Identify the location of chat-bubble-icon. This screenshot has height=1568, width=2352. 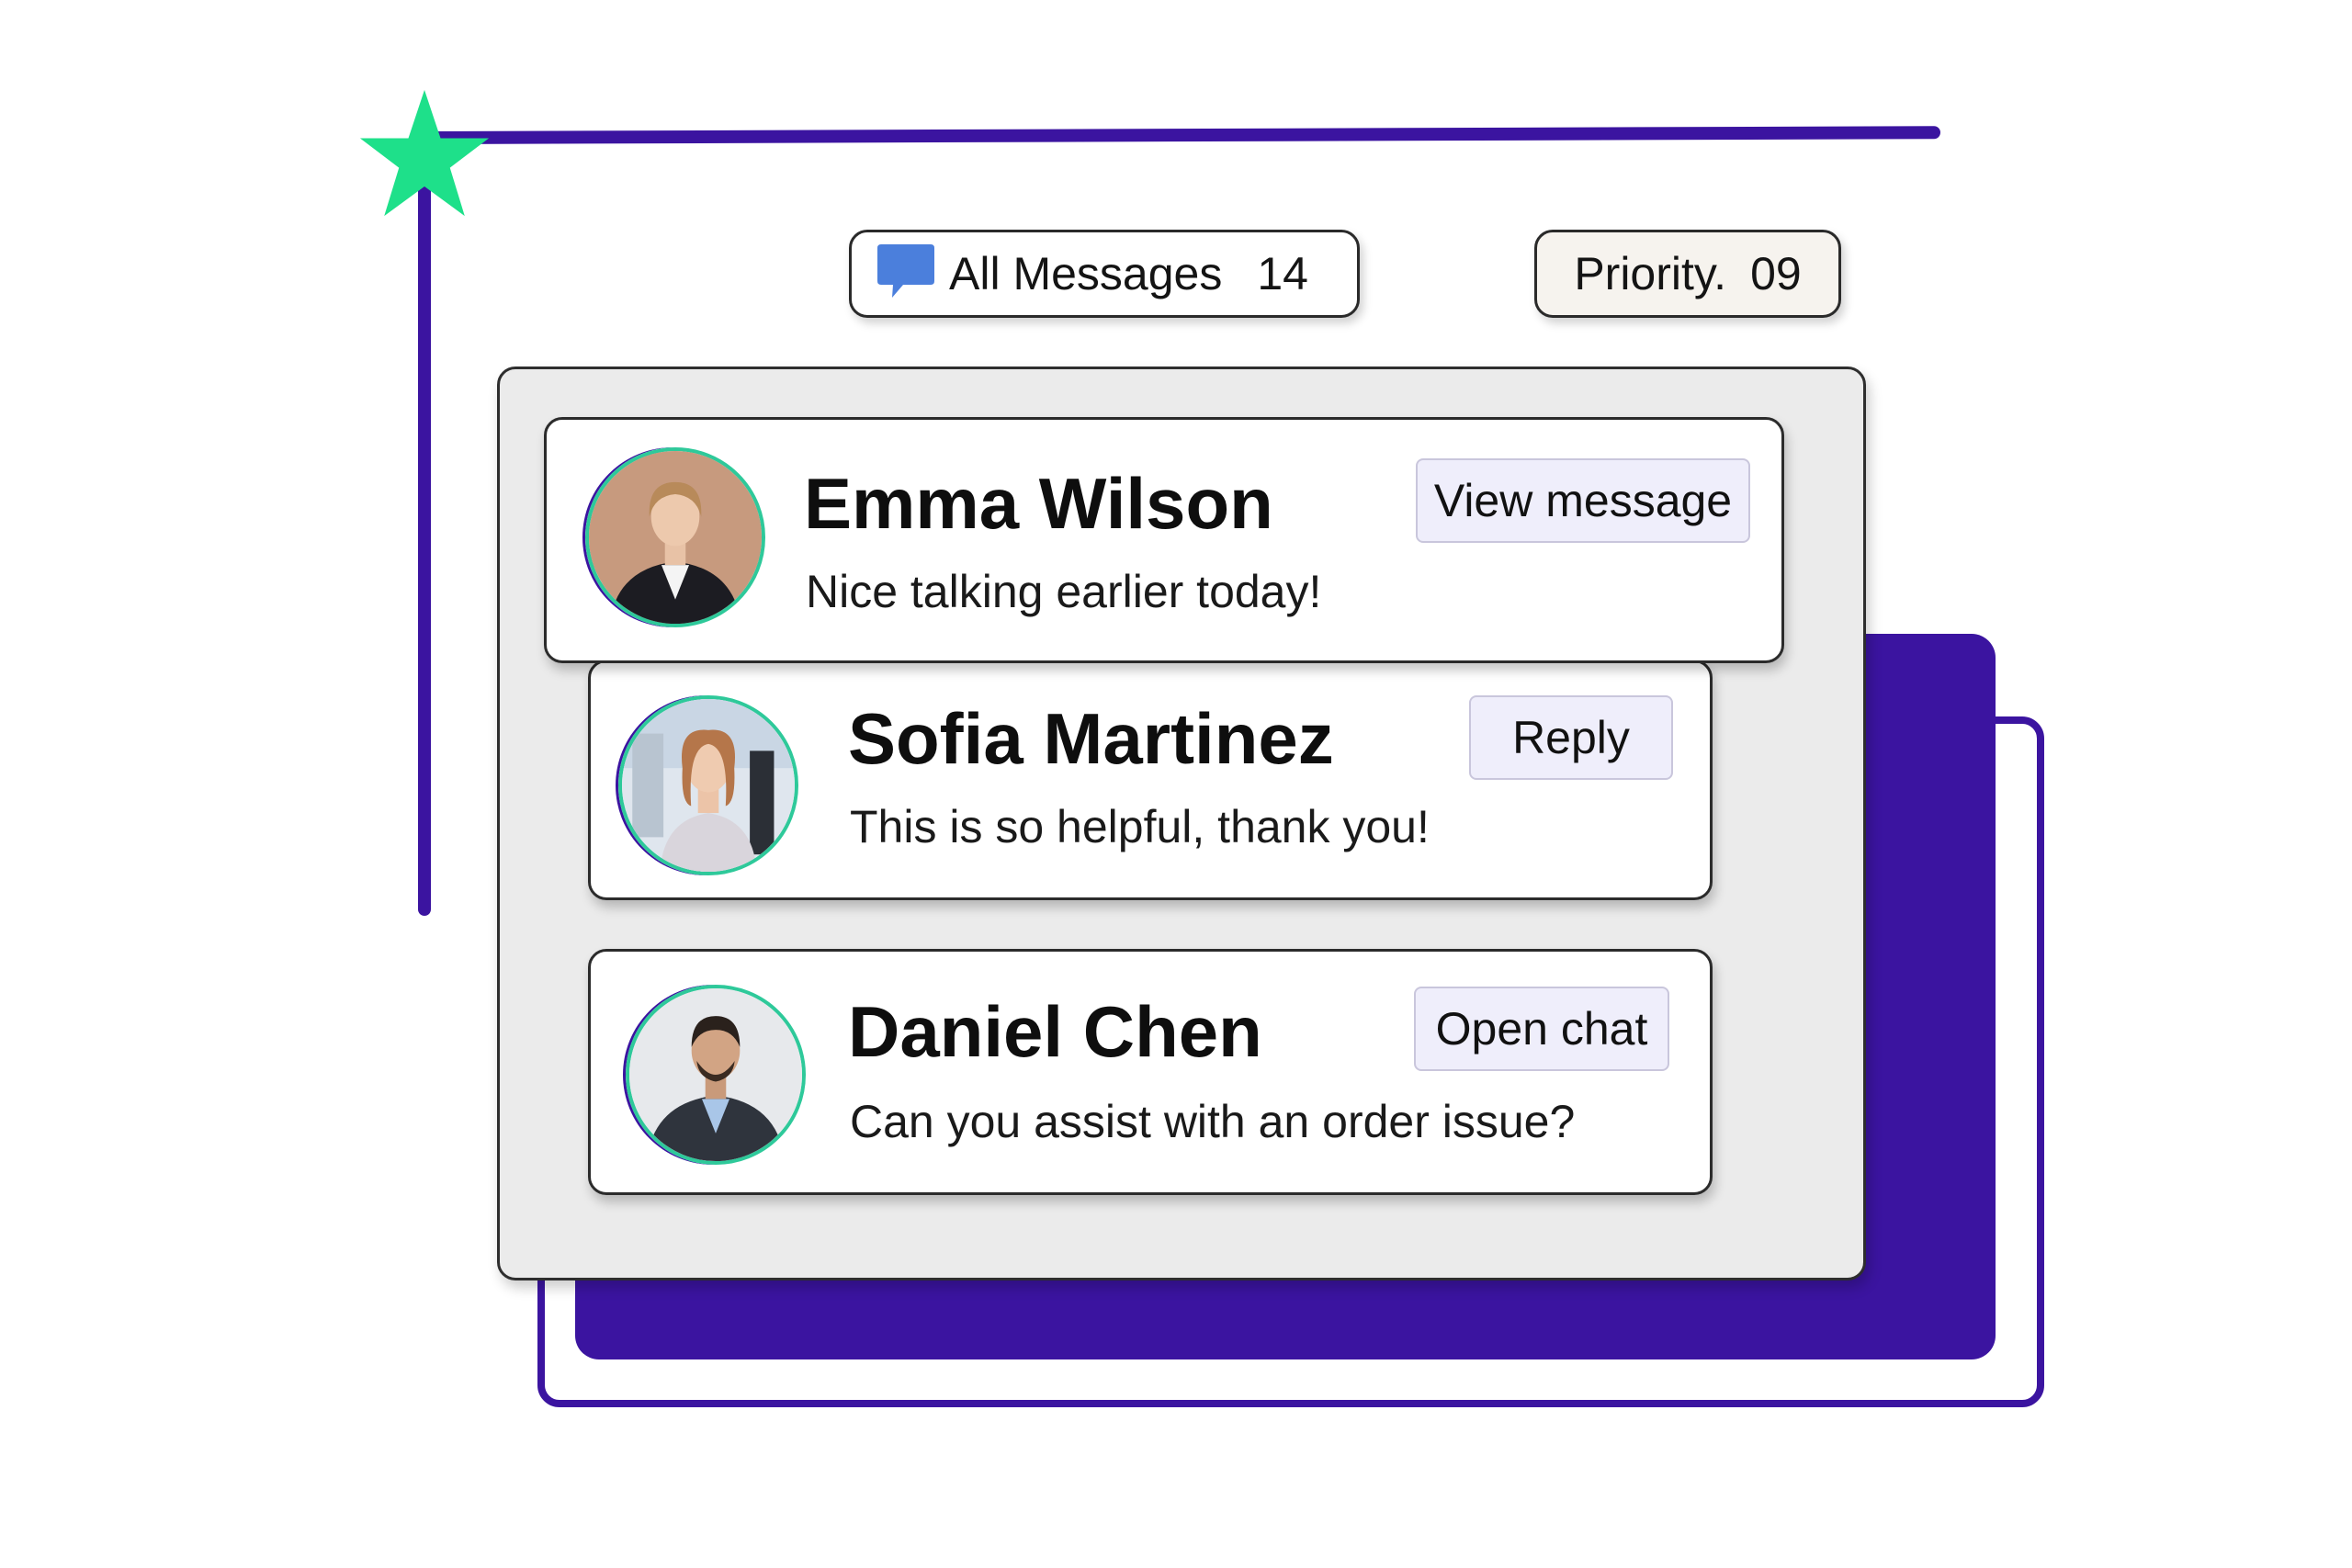
(905, 271).